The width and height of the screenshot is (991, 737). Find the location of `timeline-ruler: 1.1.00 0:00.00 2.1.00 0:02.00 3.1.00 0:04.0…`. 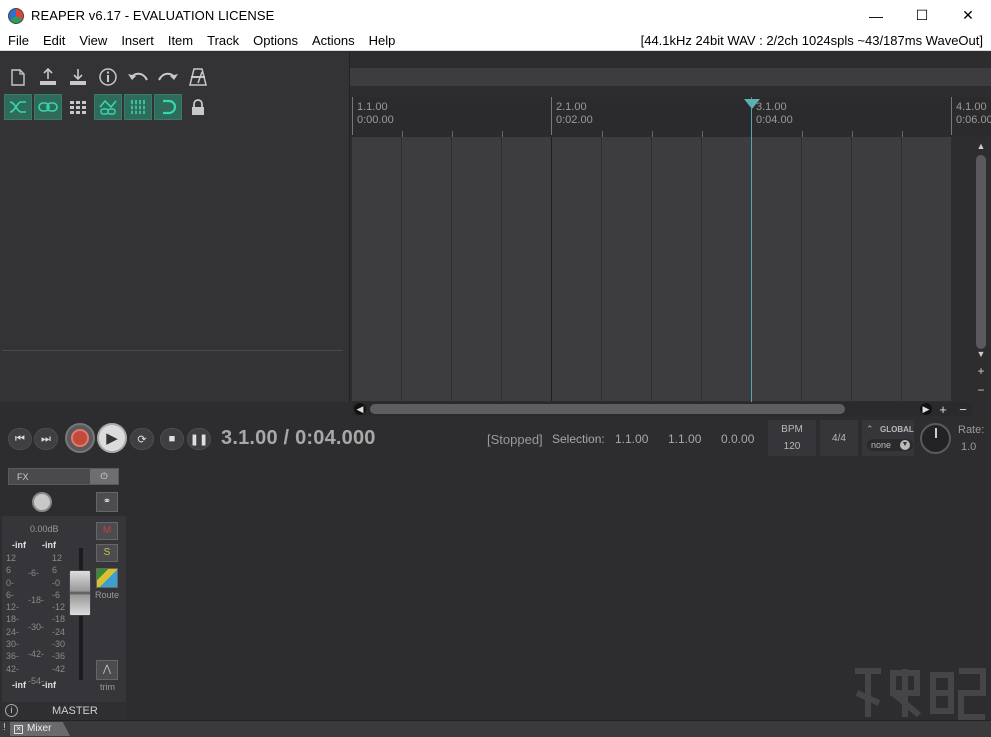

timeline-ruler: 1.1.00 0:00.00 2.1.00 0:02.00 3.1.00 0:04.0… is located at coordinates (670, 117).